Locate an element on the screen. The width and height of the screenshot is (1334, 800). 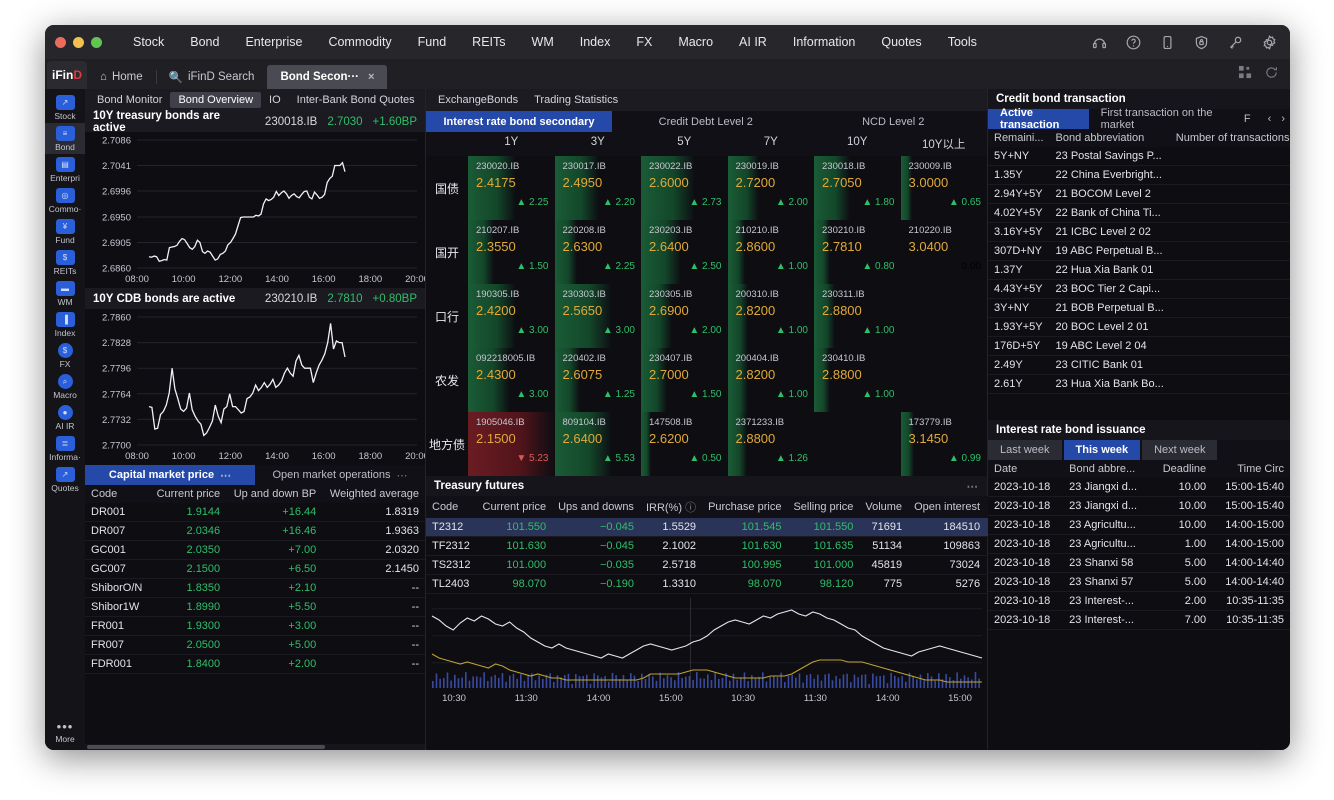
tenor-header: 10Y is located at coordinates (857, 144).